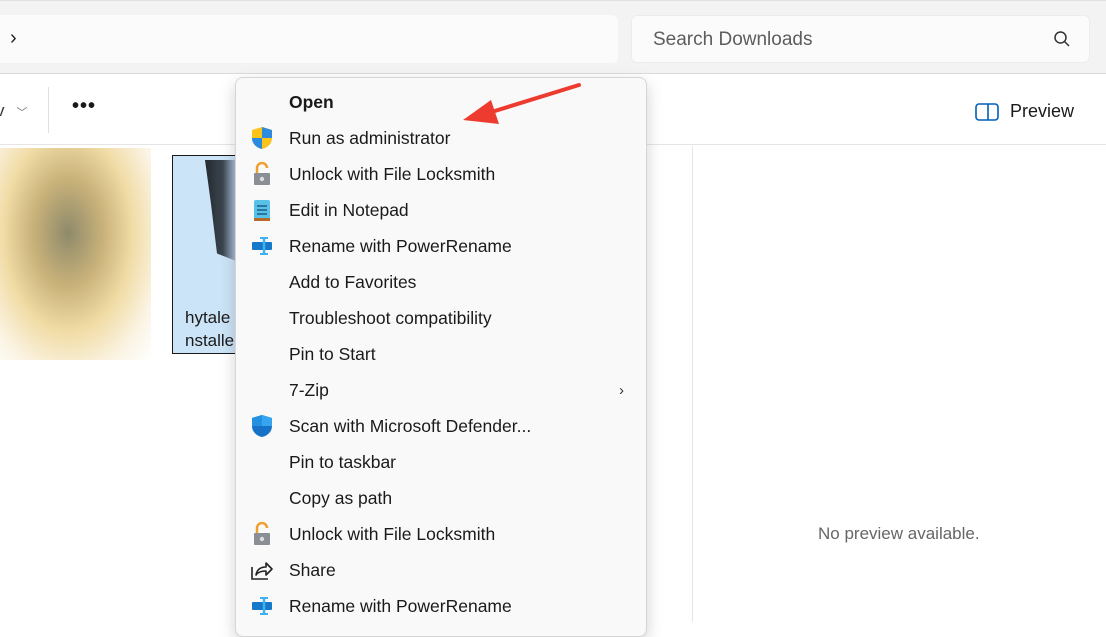  Describe the element at coordinates (311, 101) in the screenshot. I see `menu-item-label: Open` at that location.